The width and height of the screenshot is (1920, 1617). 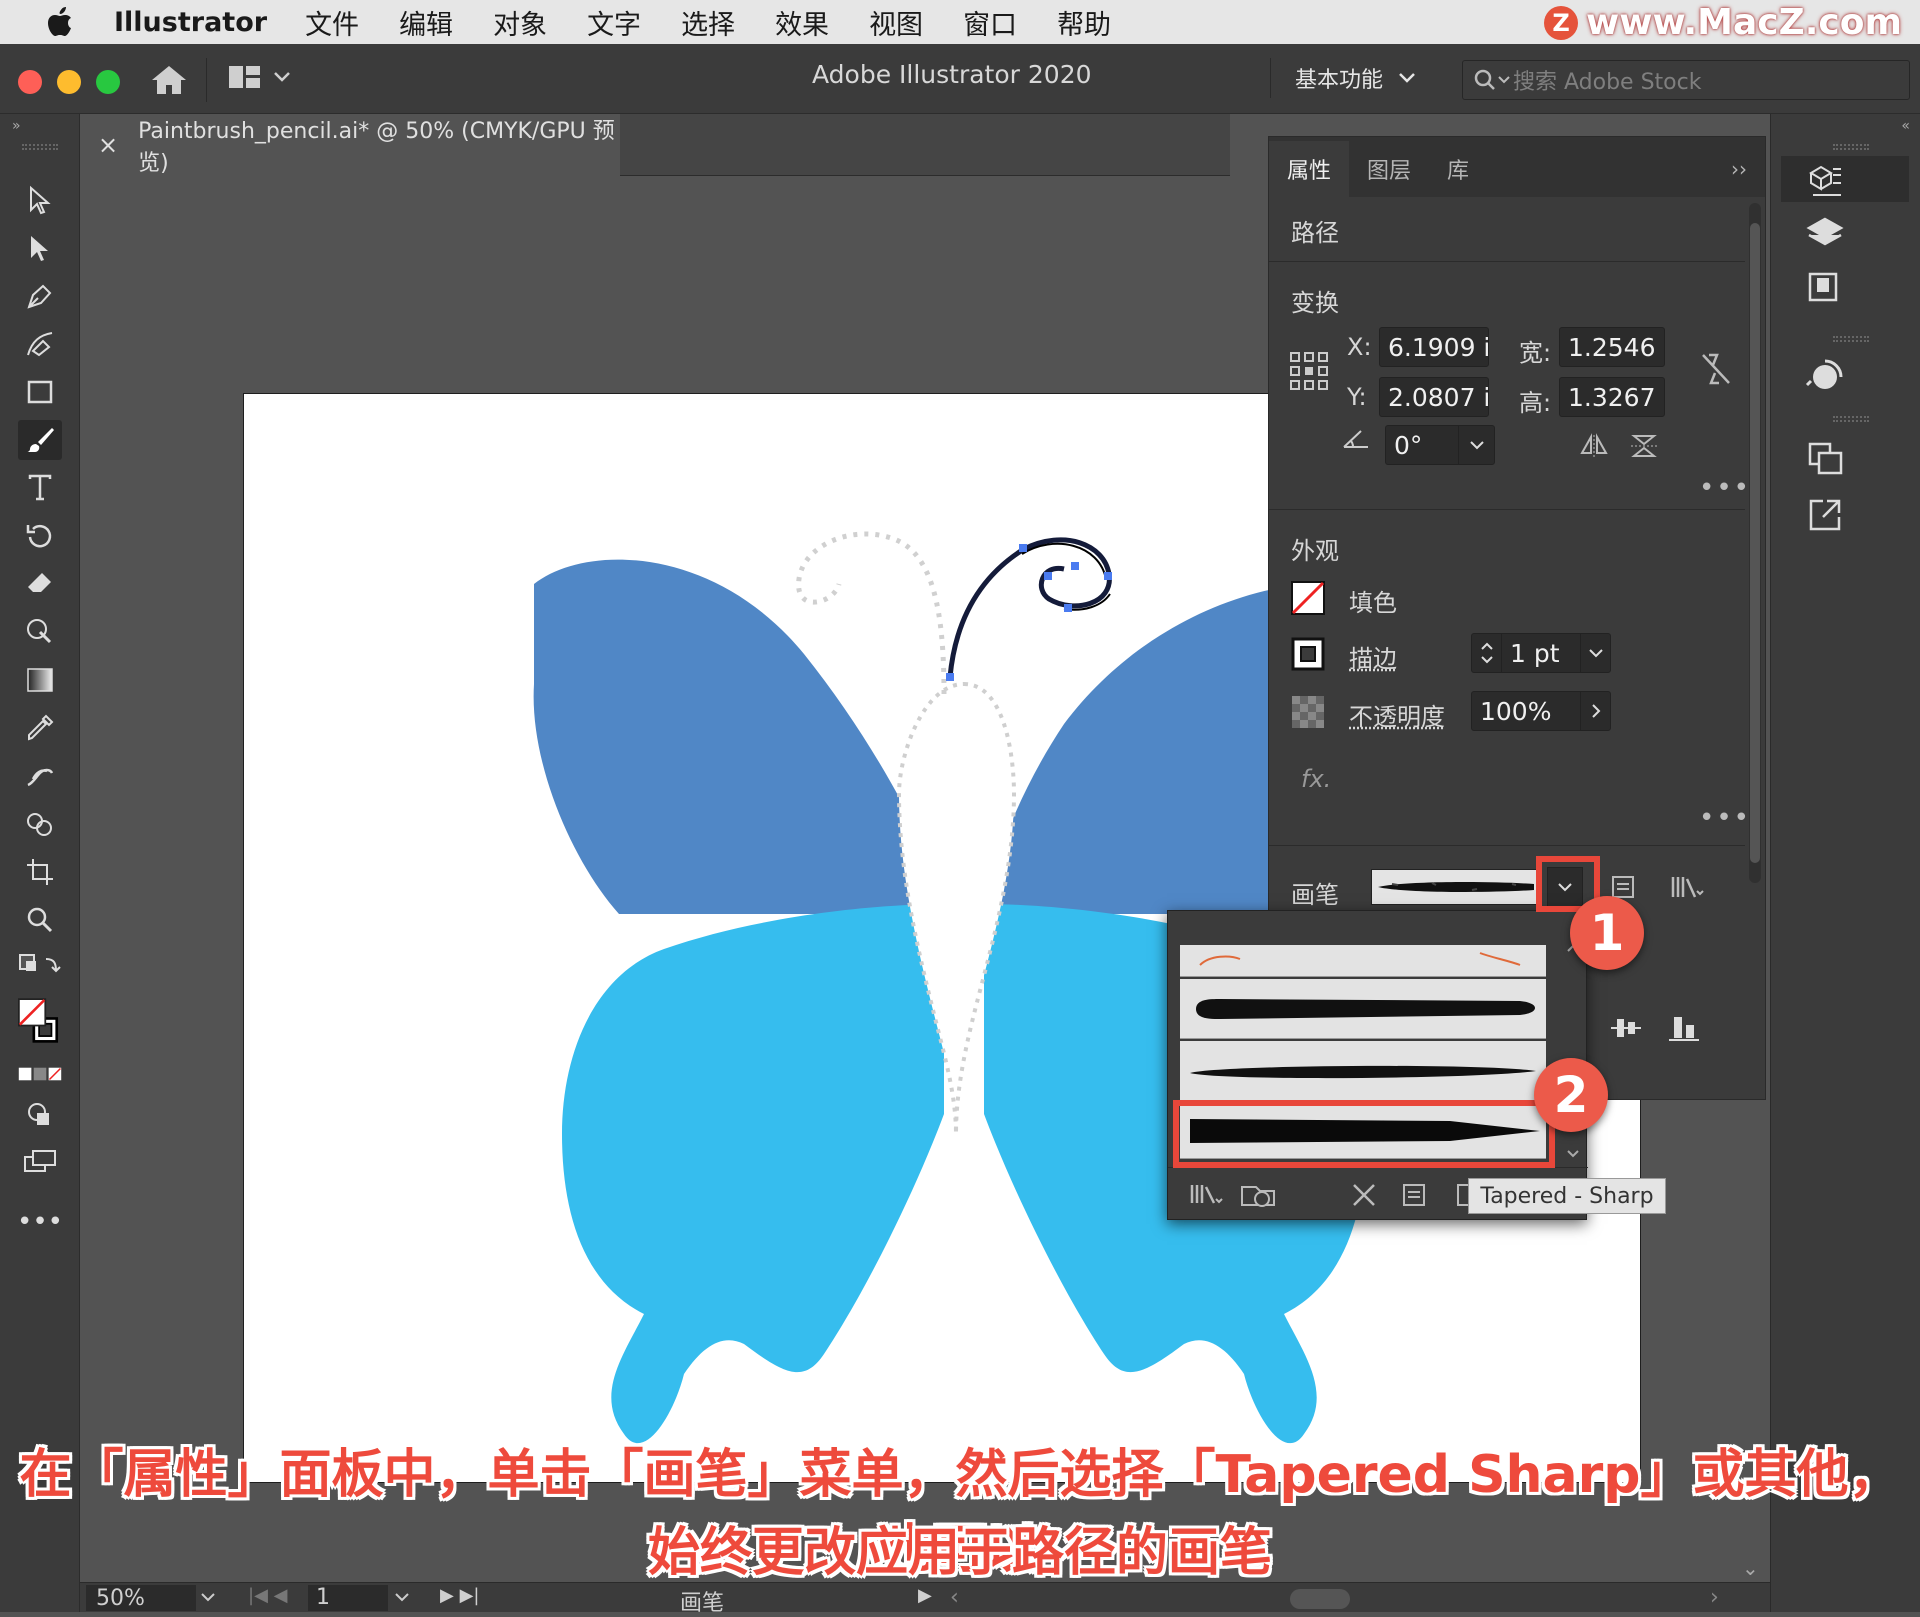 I want to click on home-icon, so click(x=169, y=82).